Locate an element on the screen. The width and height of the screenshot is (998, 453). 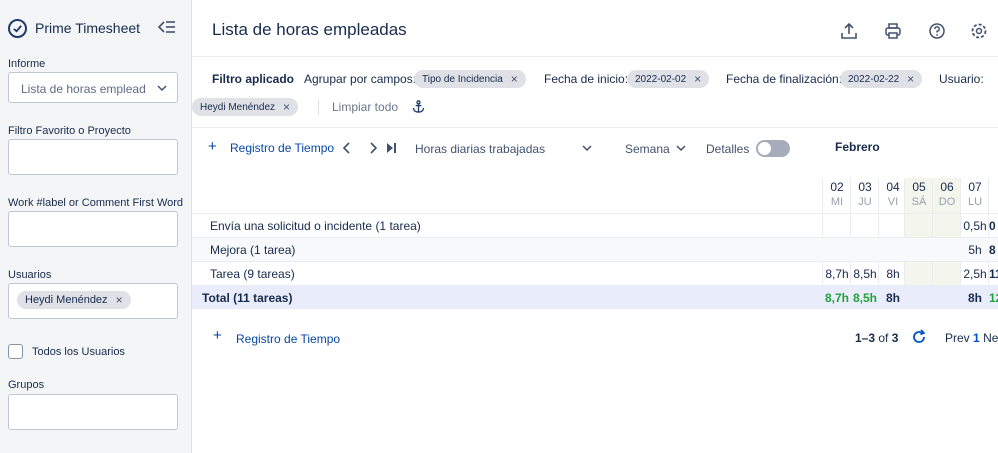
group-by-label: Agrupar por campos: is located at coordinates (360, 79).